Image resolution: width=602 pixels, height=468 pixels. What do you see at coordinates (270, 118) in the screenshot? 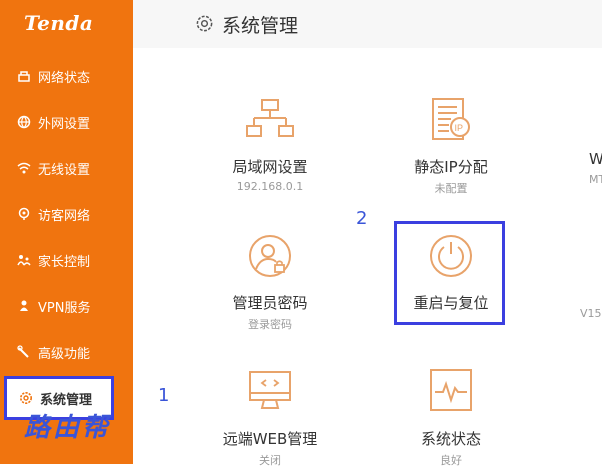
I see `lan-icon` at bounding box center [270, 118].